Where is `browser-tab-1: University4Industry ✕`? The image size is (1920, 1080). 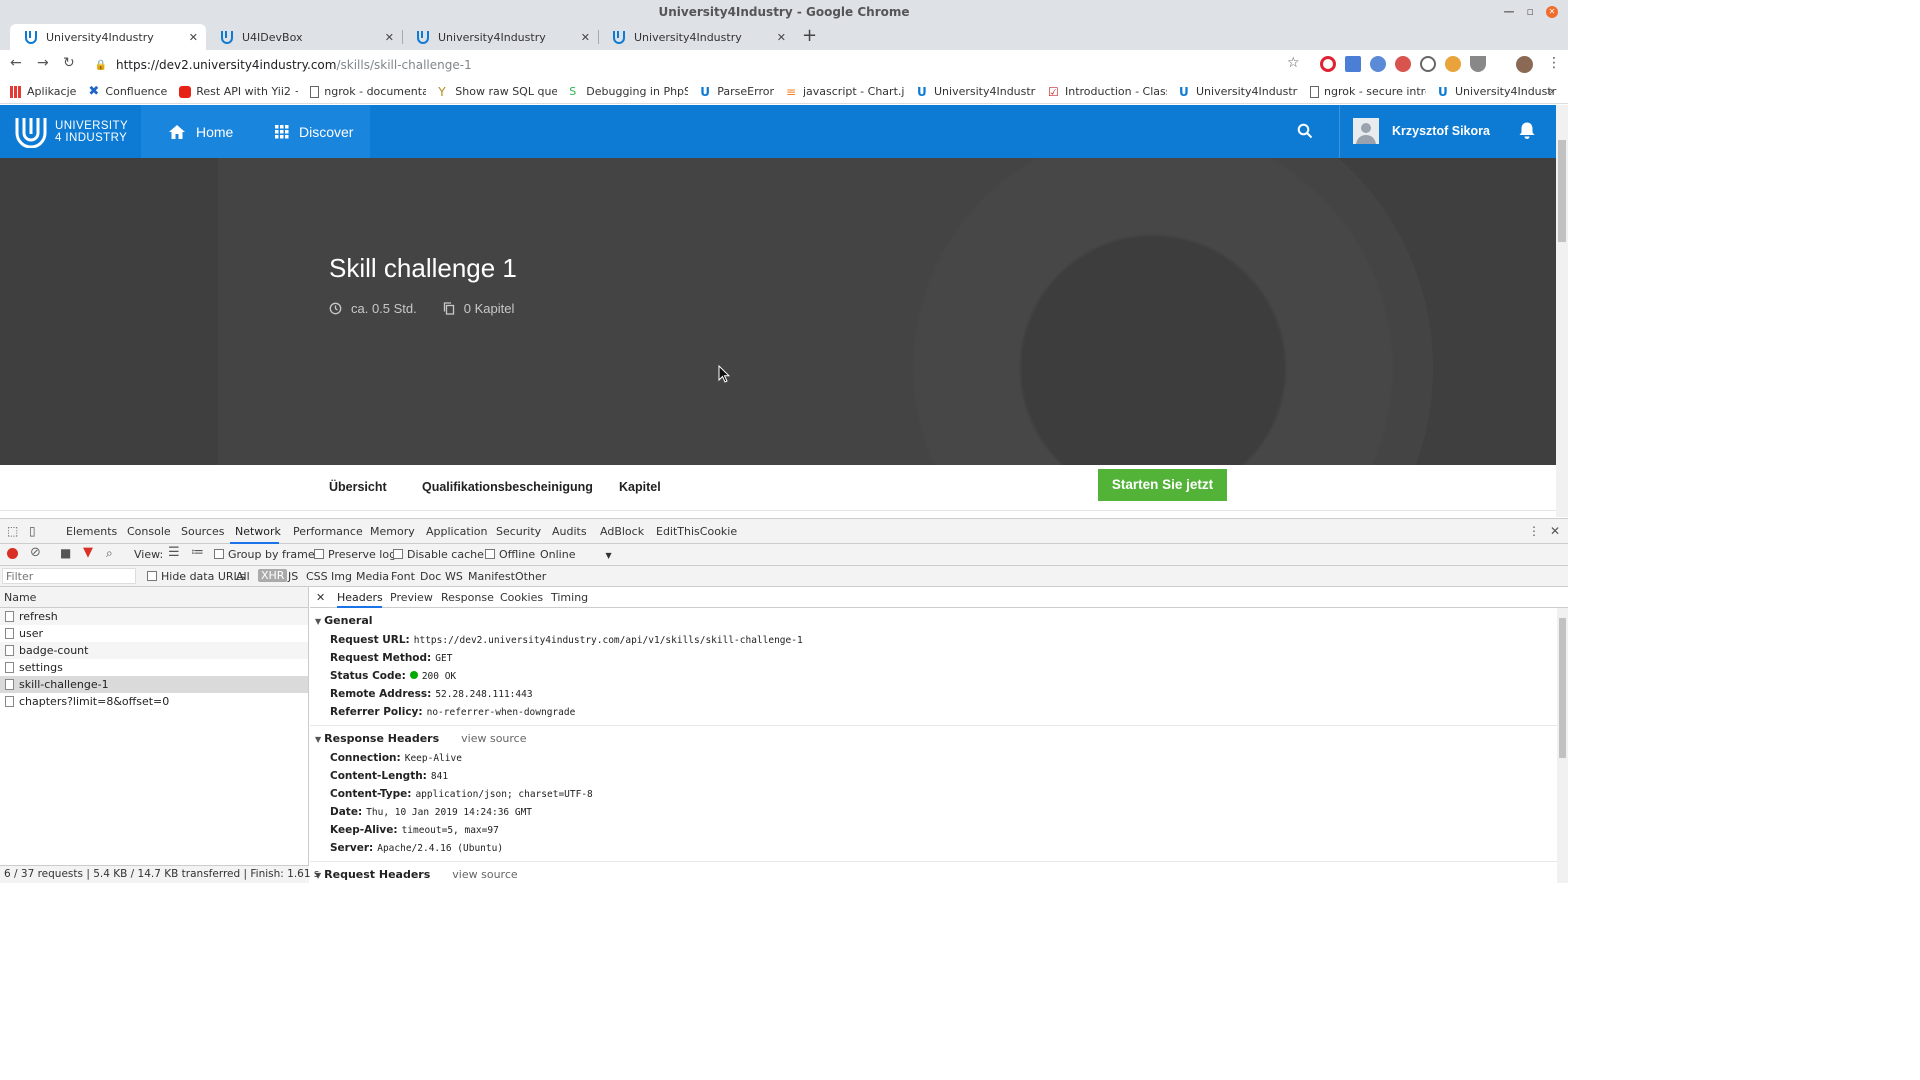
browser-tab-1: University4Industry ✕ is located at coordinates (108, 37).